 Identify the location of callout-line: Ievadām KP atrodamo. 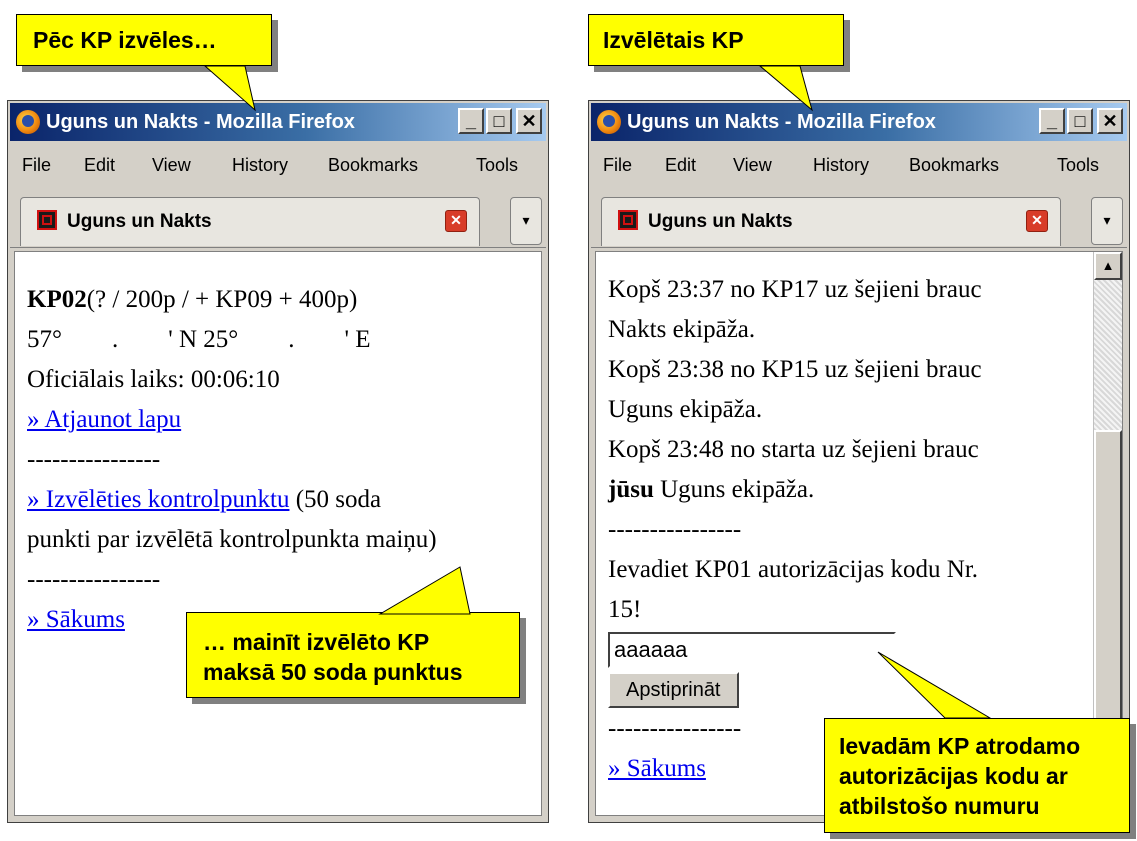
(960, 746).